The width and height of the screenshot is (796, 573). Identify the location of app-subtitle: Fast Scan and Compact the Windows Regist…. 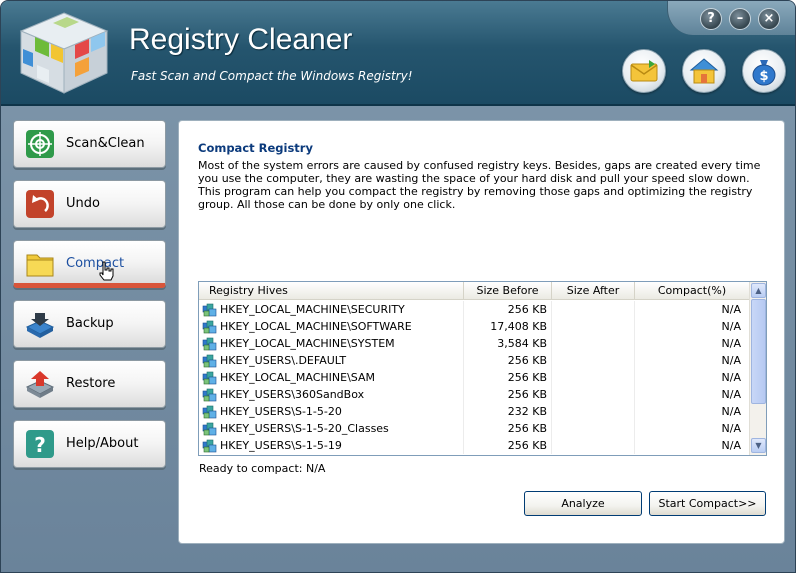
(272, 76).